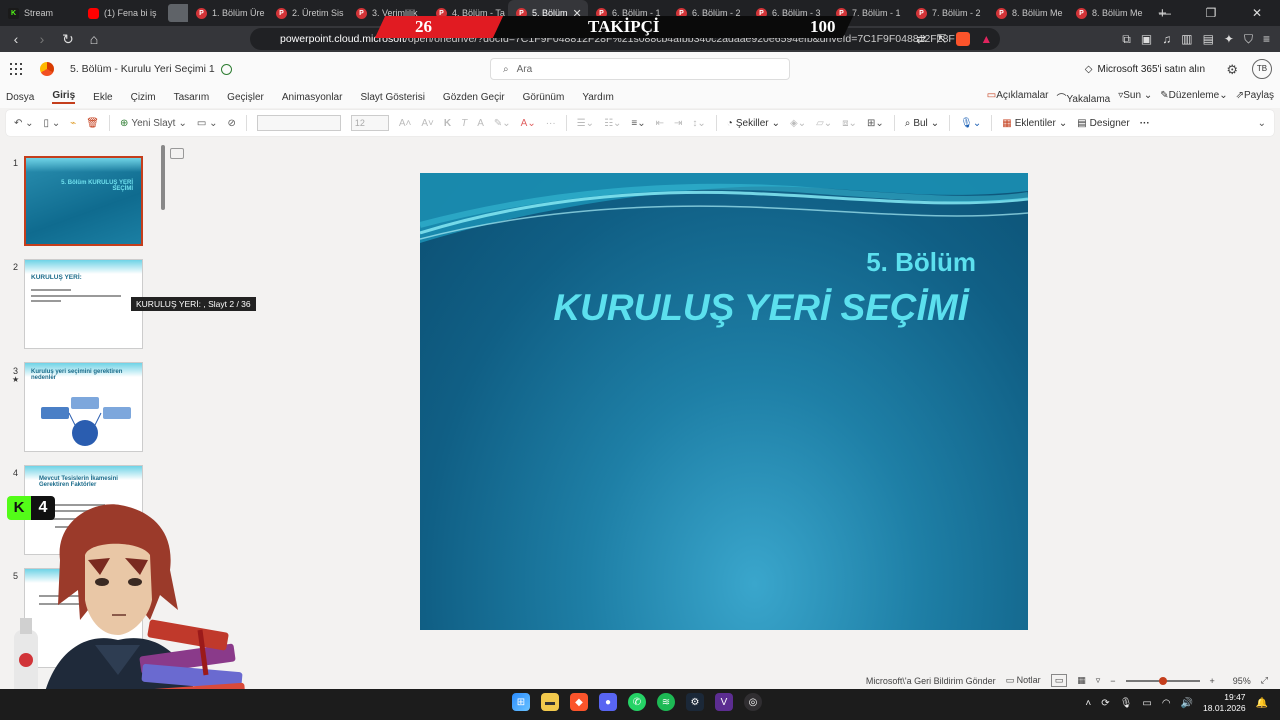 The image size is (1280, 720). I want to click on new-slide-button: ⊕ Yeni Slayt ⌄, so click(153, 123).